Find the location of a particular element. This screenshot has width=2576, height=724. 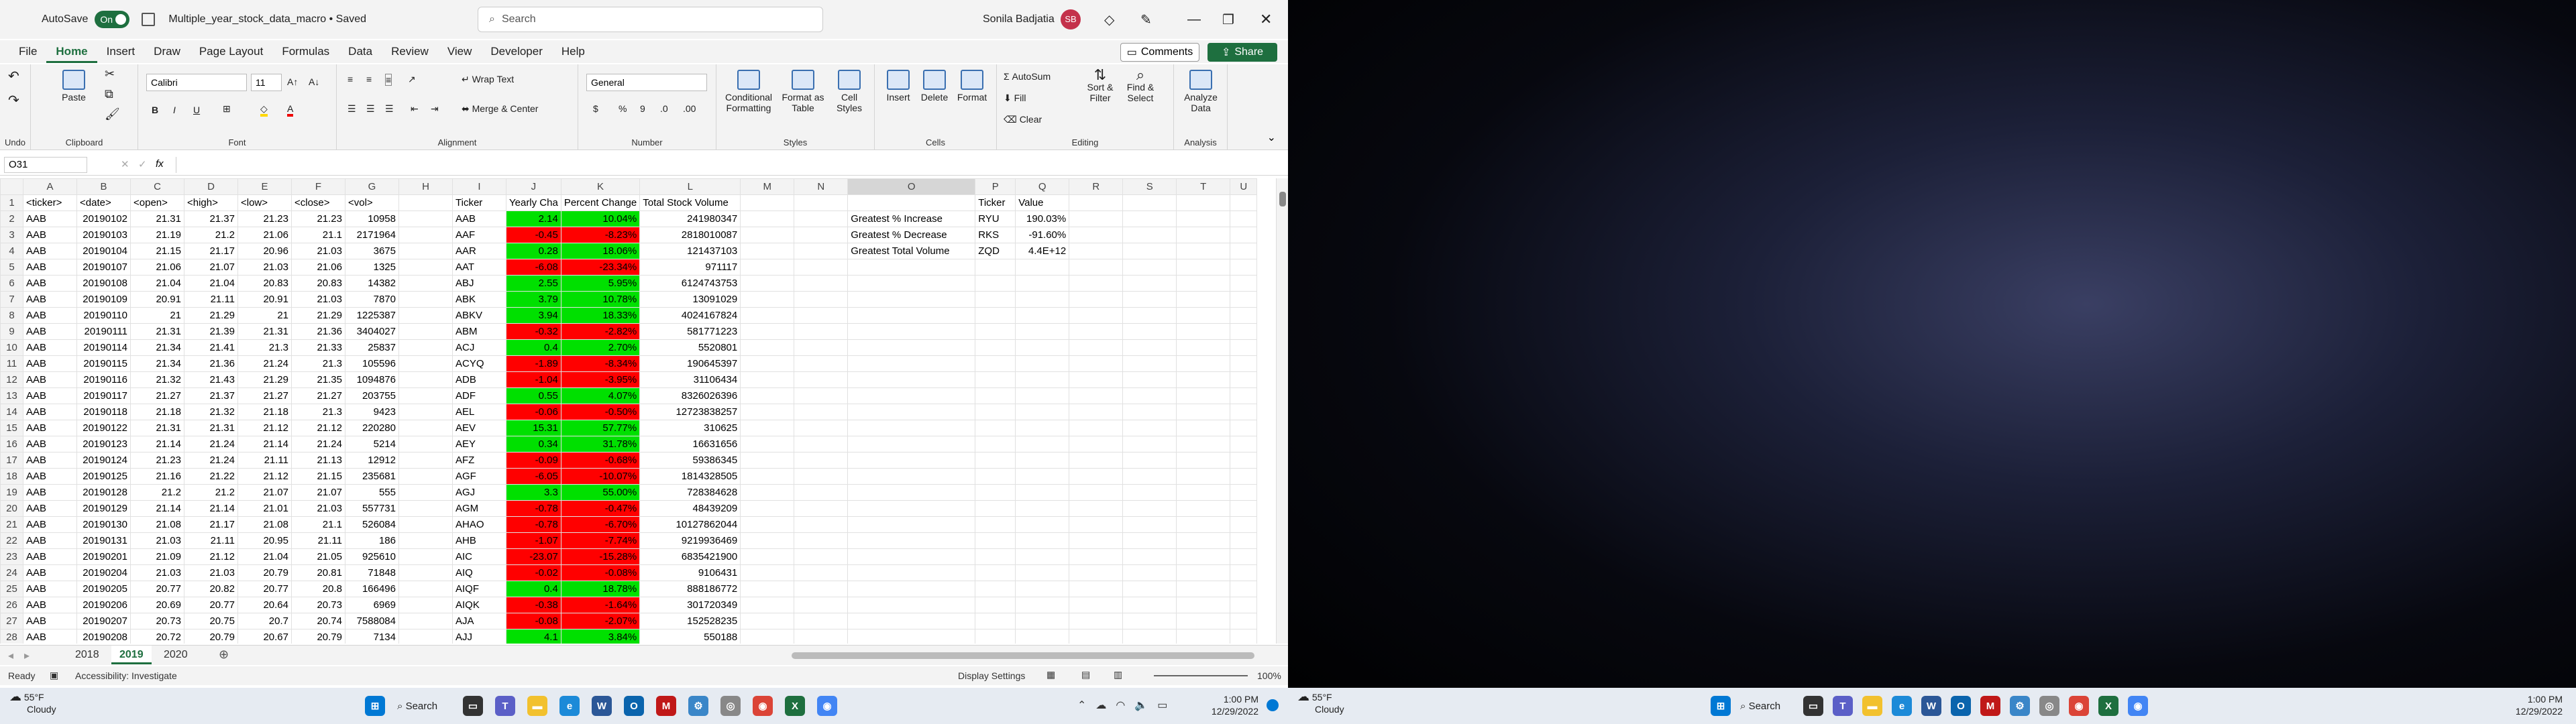

row-header: 23 is located at coordinates (11, 556).